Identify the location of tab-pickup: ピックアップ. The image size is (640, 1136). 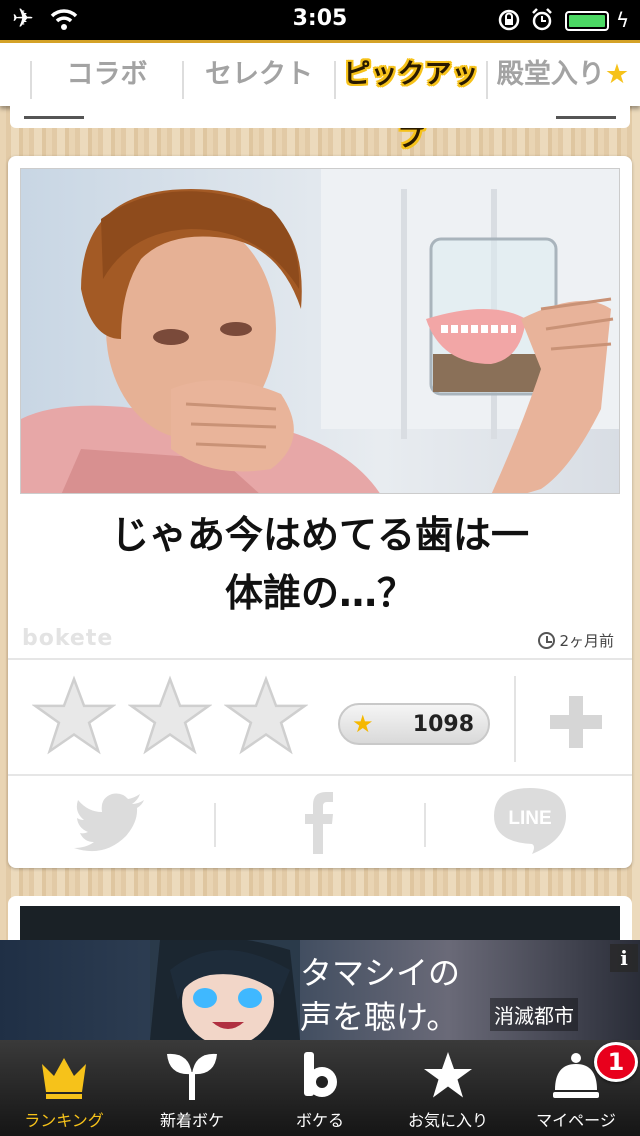
(411, 98).